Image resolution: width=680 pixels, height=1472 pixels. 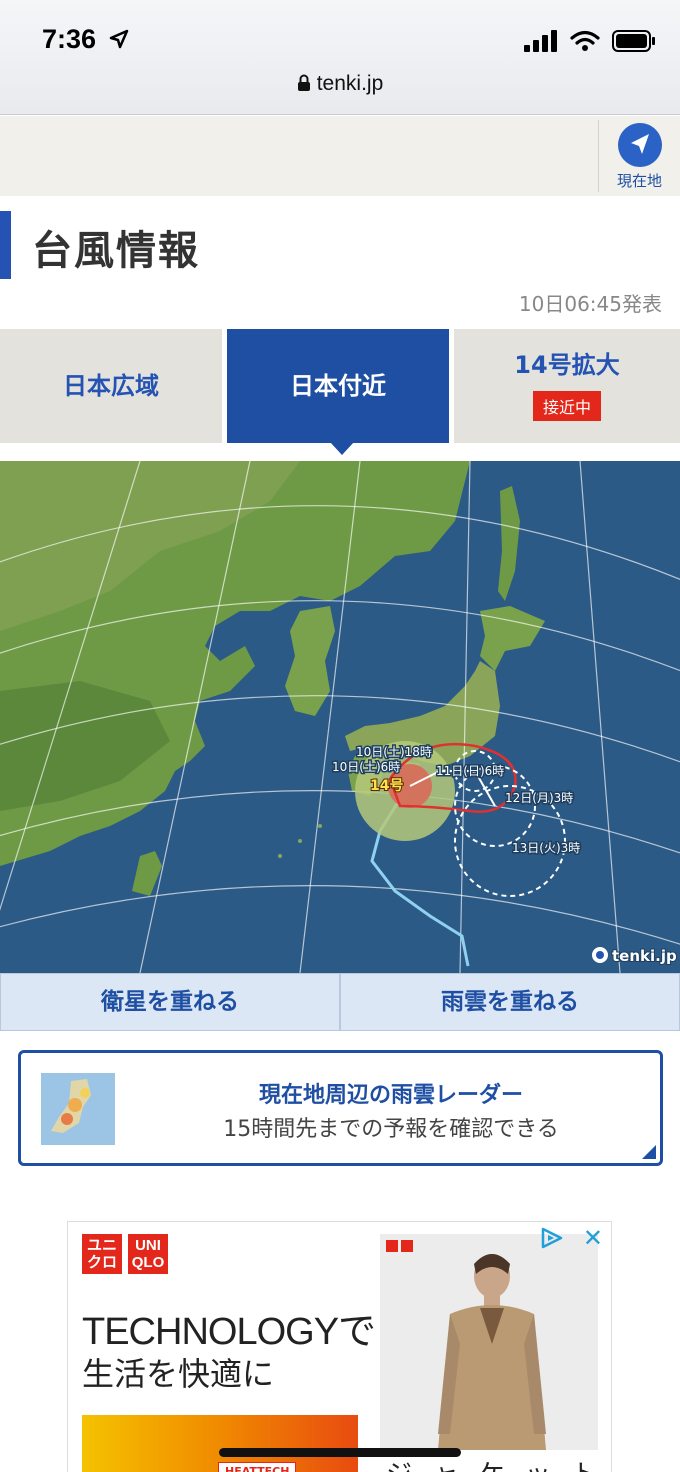 What do you see at coordinates (546, 848) in the screenshot?
I see `map-label: 13日(火)3時` at bounding box center [546, 848].